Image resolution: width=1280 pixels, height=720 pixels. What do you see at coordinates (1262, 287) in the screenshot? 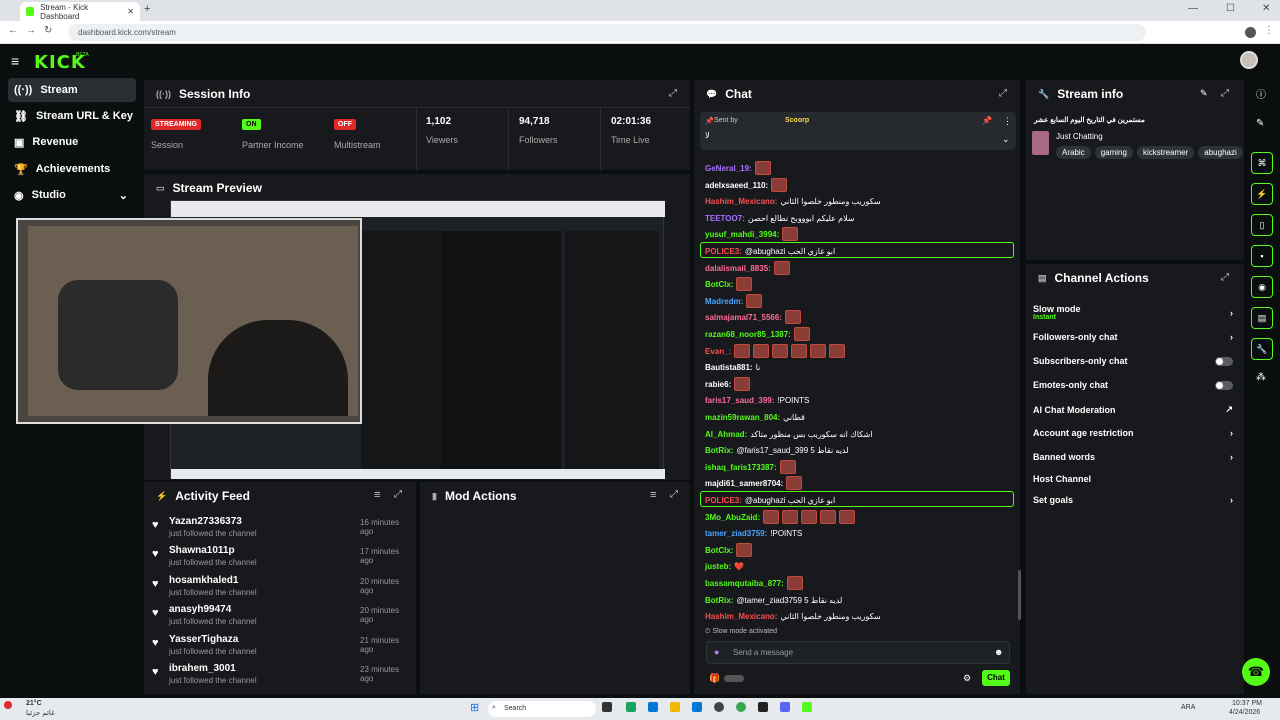
I see `rail-broadcast-icon: ◉` at bounding box center [1262, 287].